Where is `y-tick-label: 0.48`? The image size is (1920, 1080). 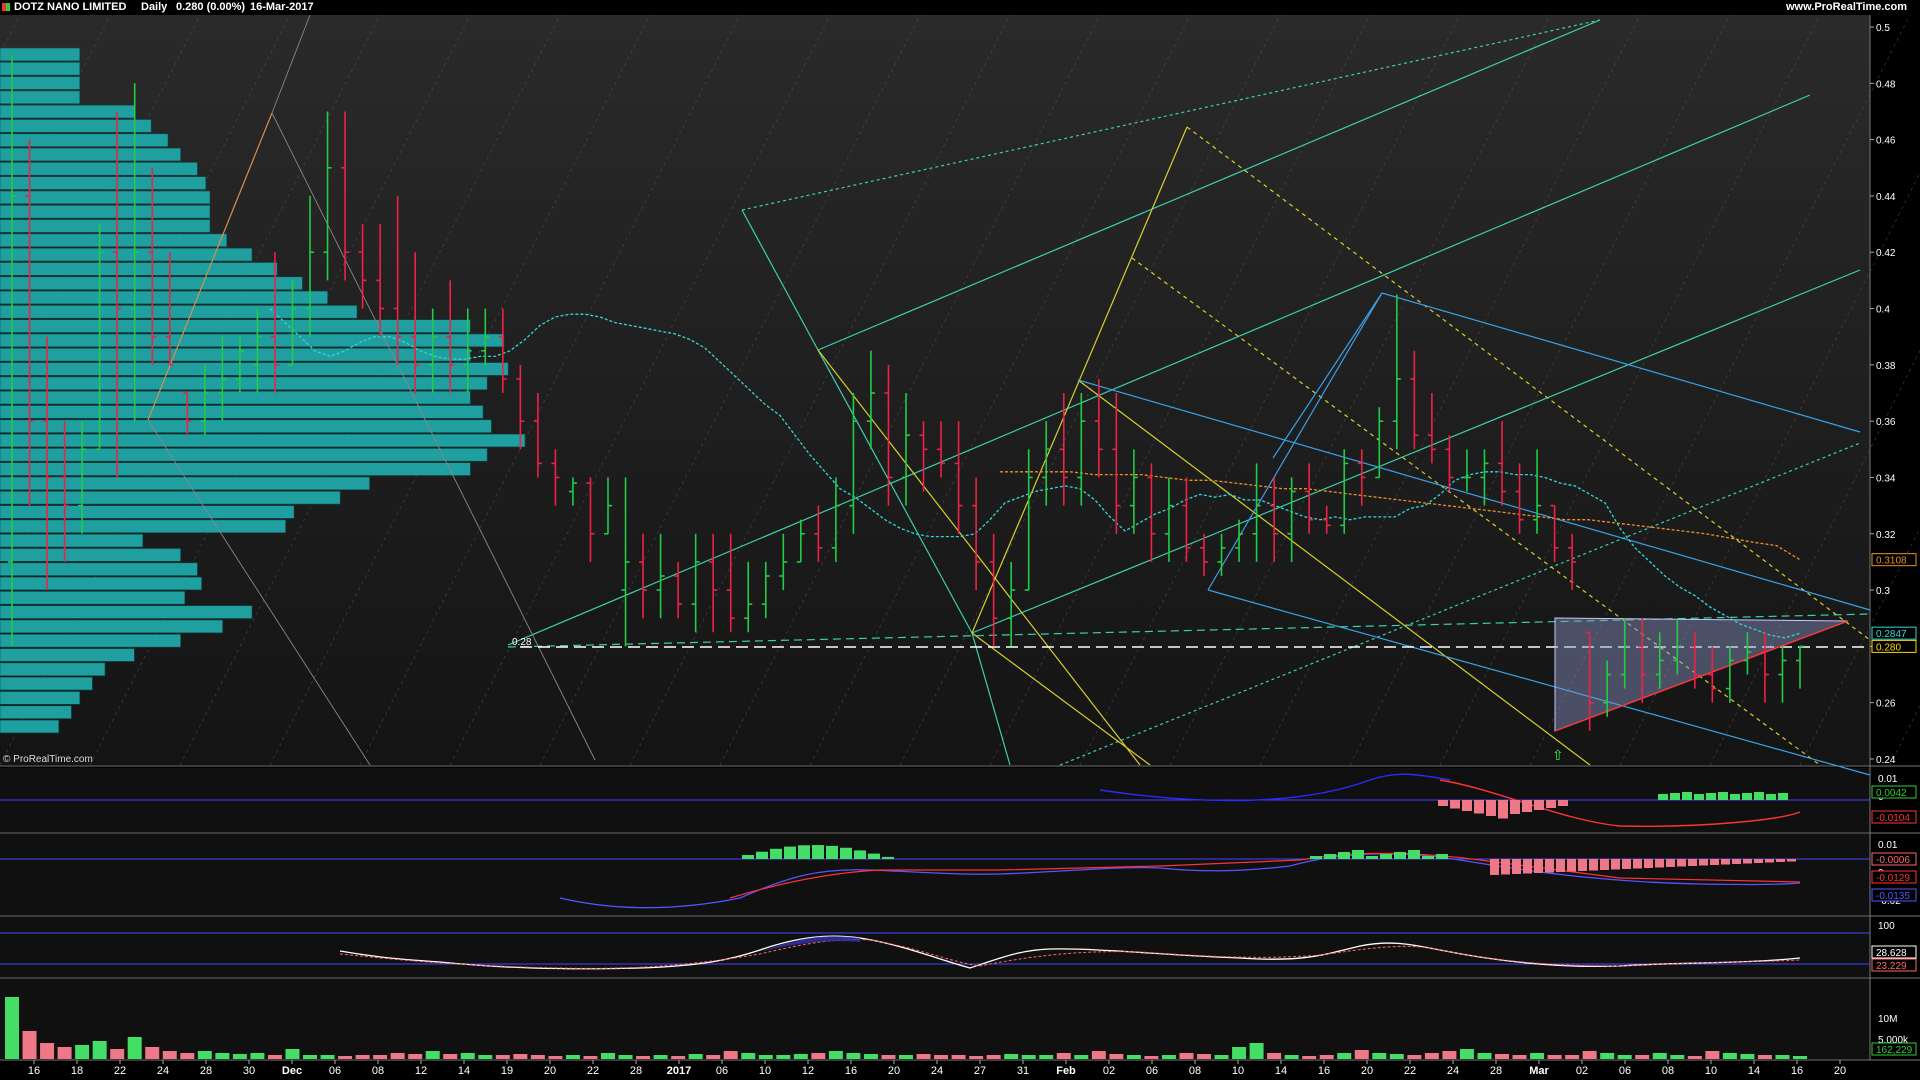
y-tick-label: 0.48 is located at coordinates (1886, 84).